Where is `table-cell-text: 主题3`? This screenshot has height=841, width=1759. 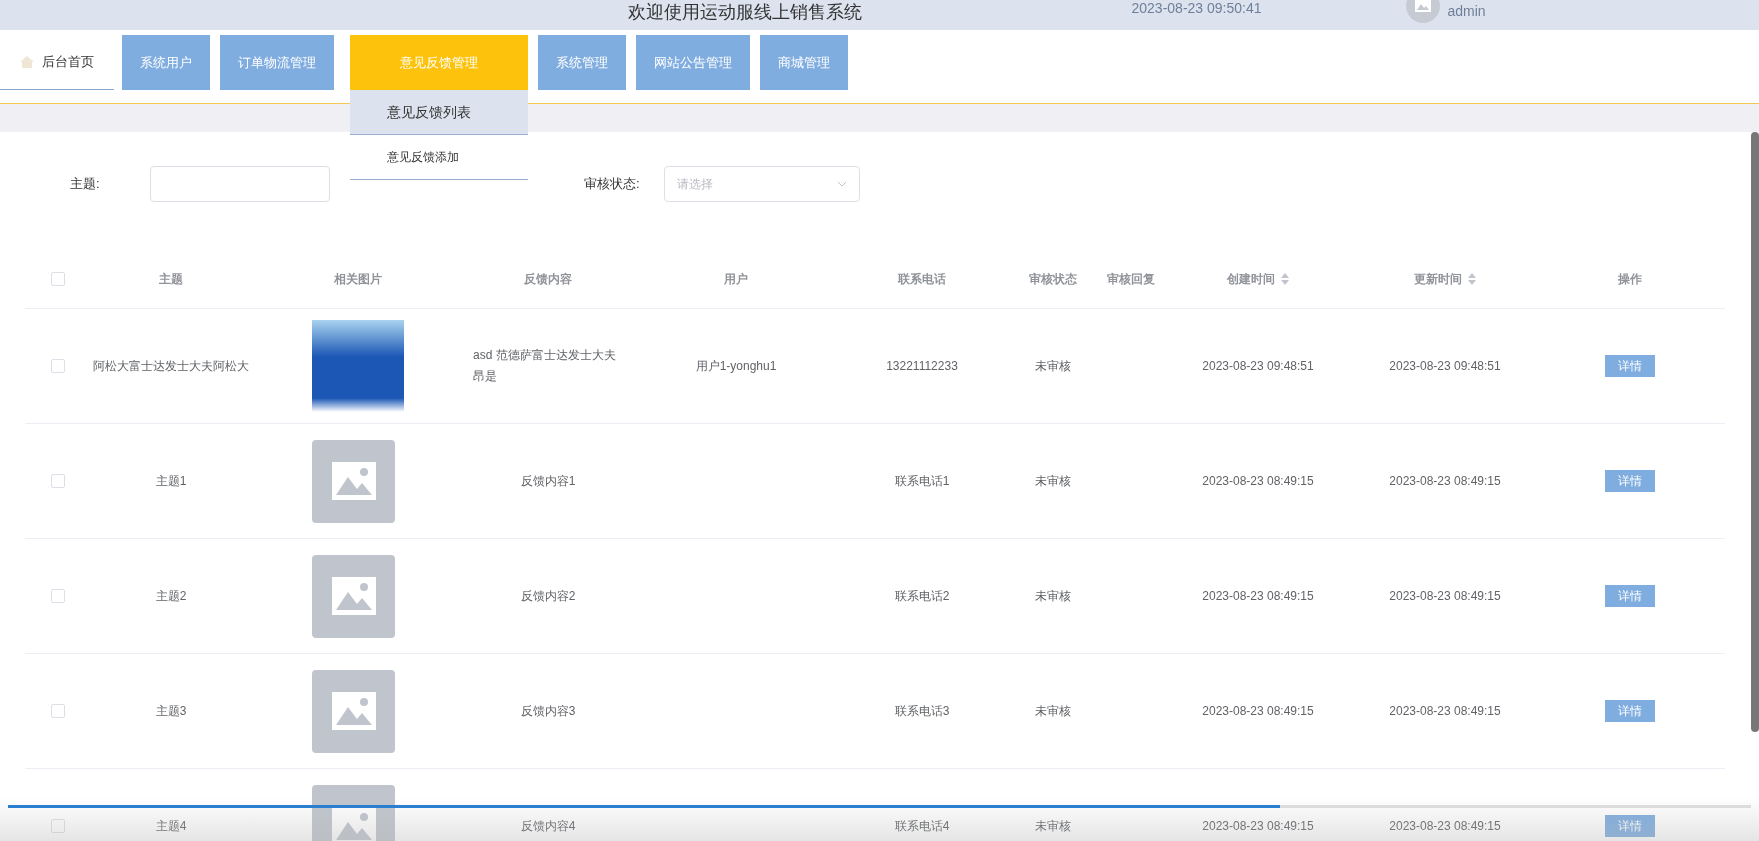 table-cell-text: 主题3 is located at coordinates (171, 711).